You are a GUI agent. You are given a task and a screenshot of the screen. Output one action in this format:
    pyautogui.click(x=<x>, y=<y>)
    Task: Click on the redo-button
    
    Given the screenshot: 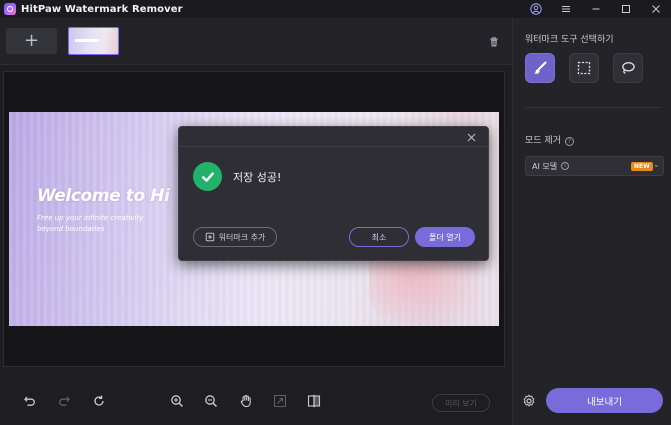 What is the action you would take?
    pyautogui.click(x=64, y=401)
    